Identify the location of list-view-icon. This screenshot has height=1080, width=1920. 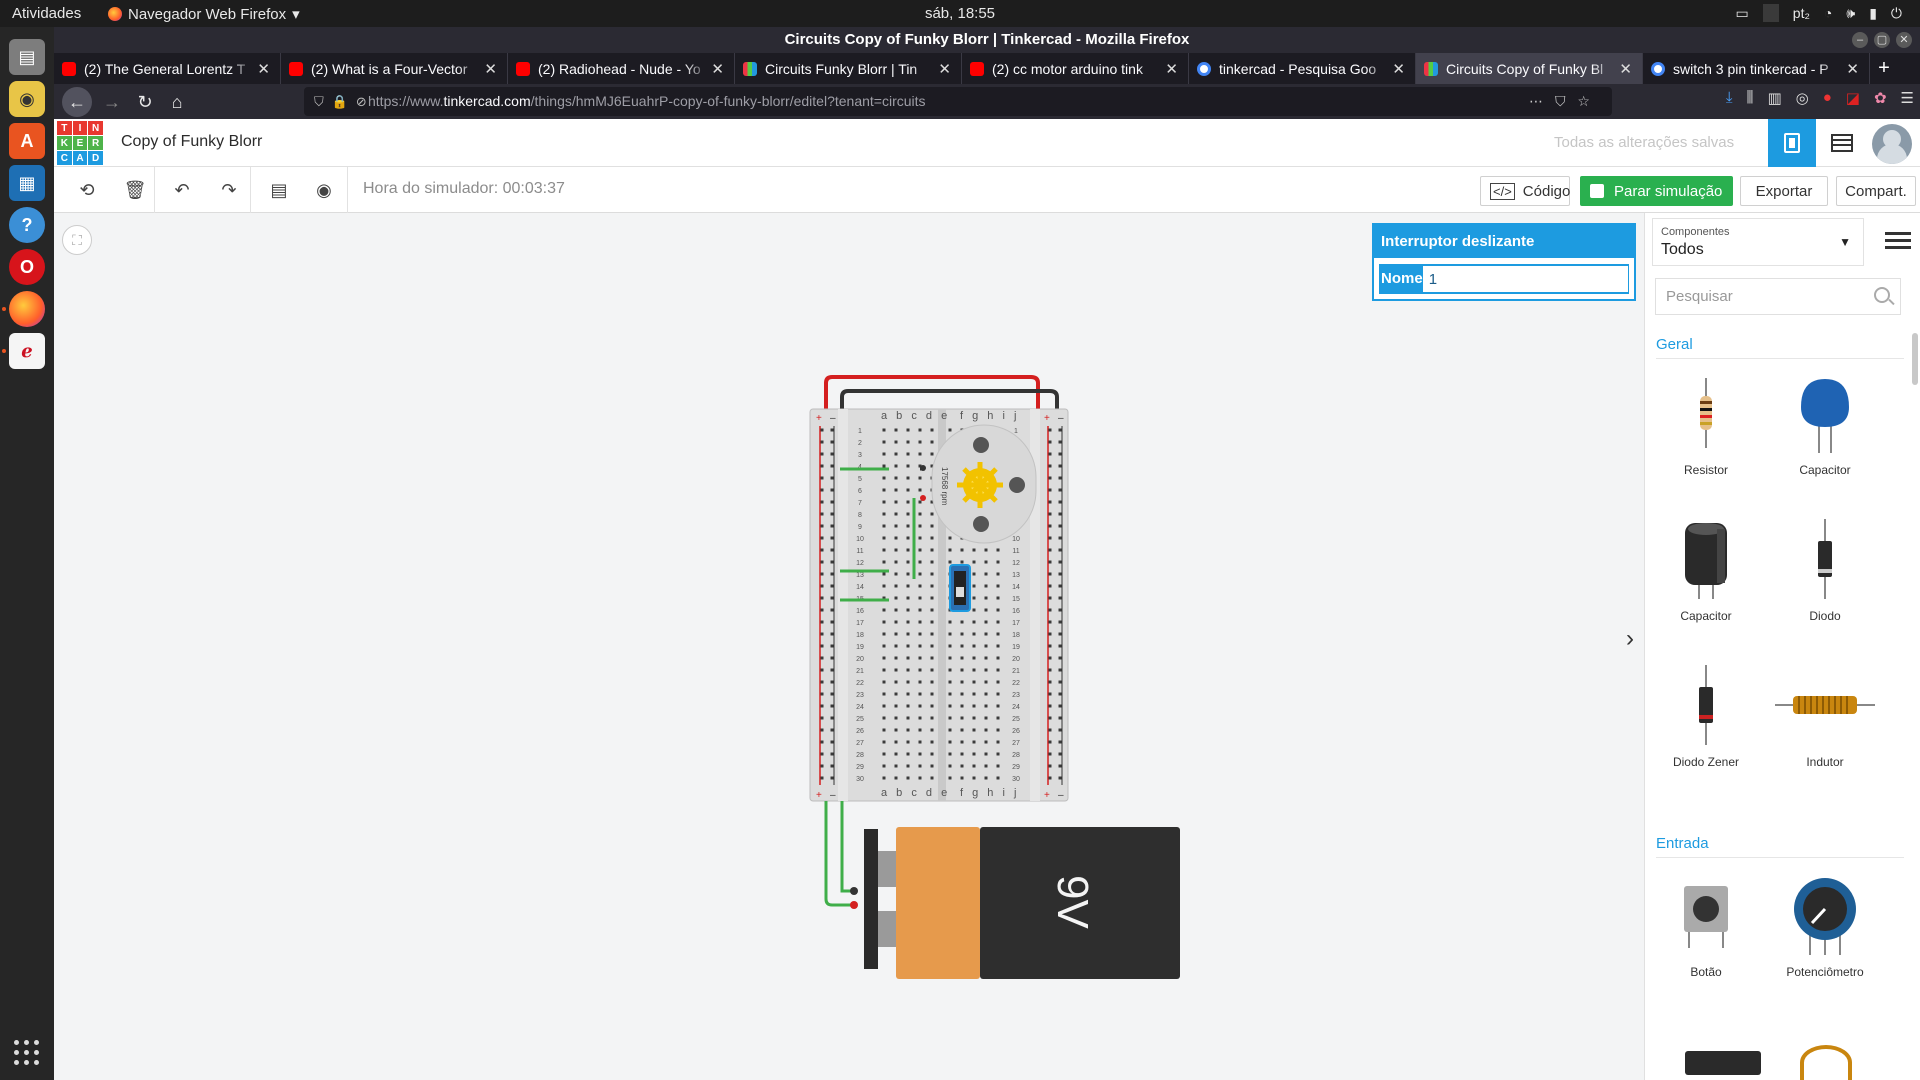
(1898, 240).